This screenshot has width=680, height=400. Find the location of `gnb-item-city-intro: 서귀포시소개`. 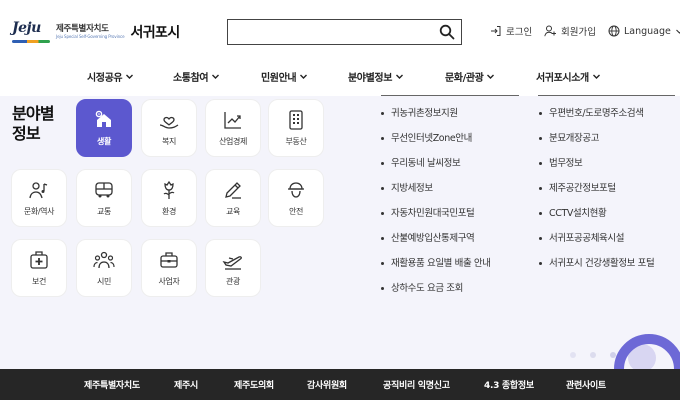

gnb-item-city-intro: 서귀포시소개 is located at coordinates (568, 76).